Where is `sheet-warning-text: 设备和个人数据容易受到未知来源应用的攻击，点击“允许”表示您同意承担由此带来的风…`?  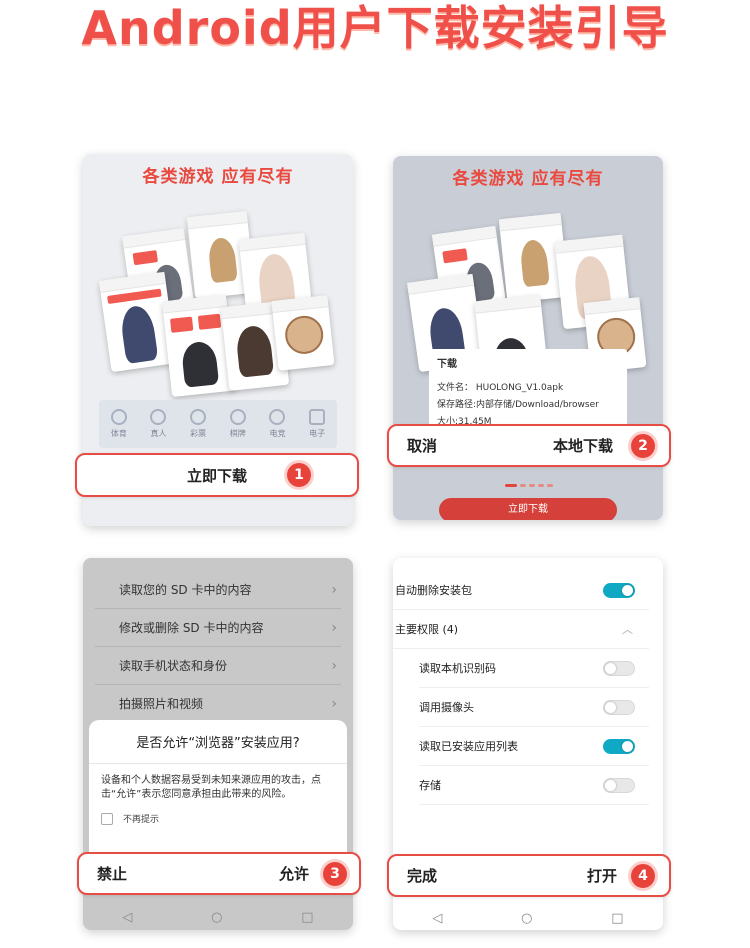
sheet-warning-text: 设备和个人数据容易受到未知来源应用的攻击，点击“允许”表示您同意承担由此带来的风… is located at coordinates (211, 787).